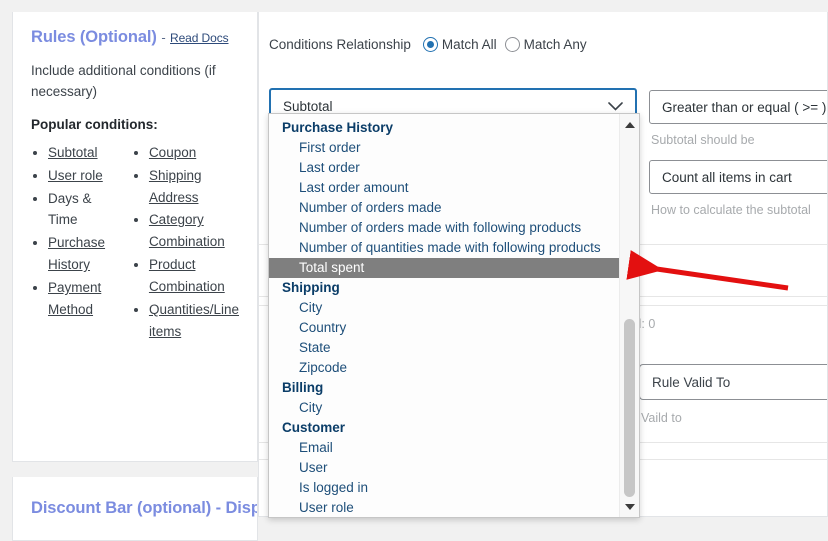 The height and width of the screenshot is (541, 828). Describe the element at coordinates (308, 106) in the screenshot. I see `condition-type-select-value: Subtotal` at that location.